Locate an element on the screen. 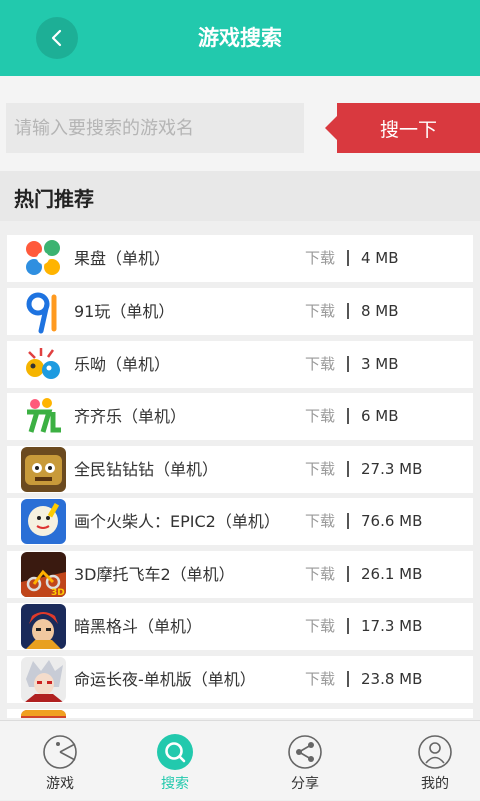 The image size is (480, 801). app-header: 游戏搜索 is located at coordinates (240, 38).